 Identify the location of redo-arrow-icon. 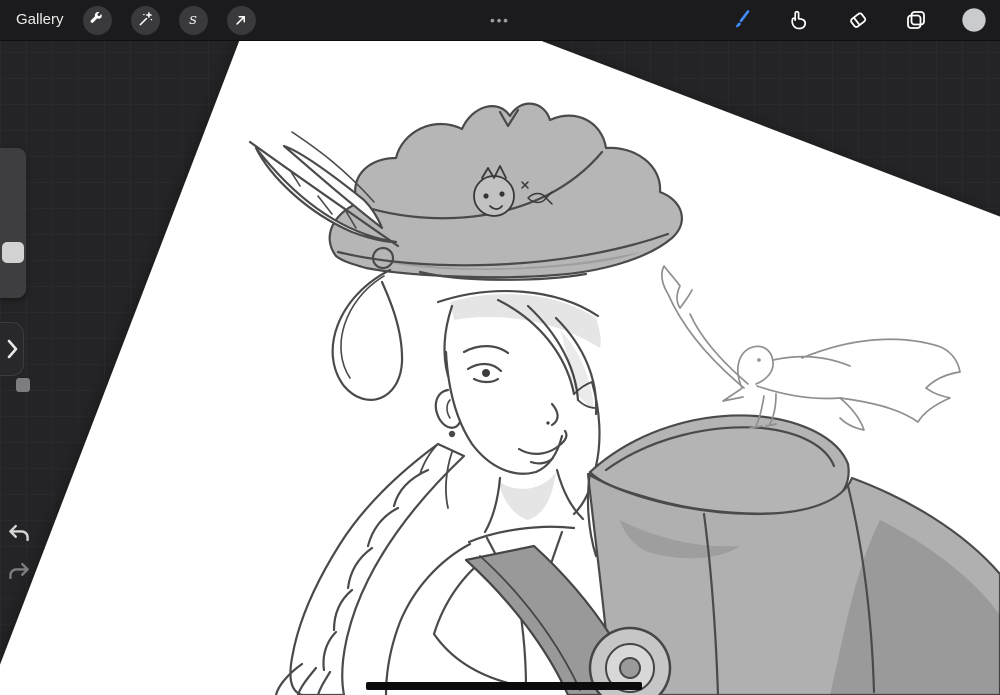
(19, 571).